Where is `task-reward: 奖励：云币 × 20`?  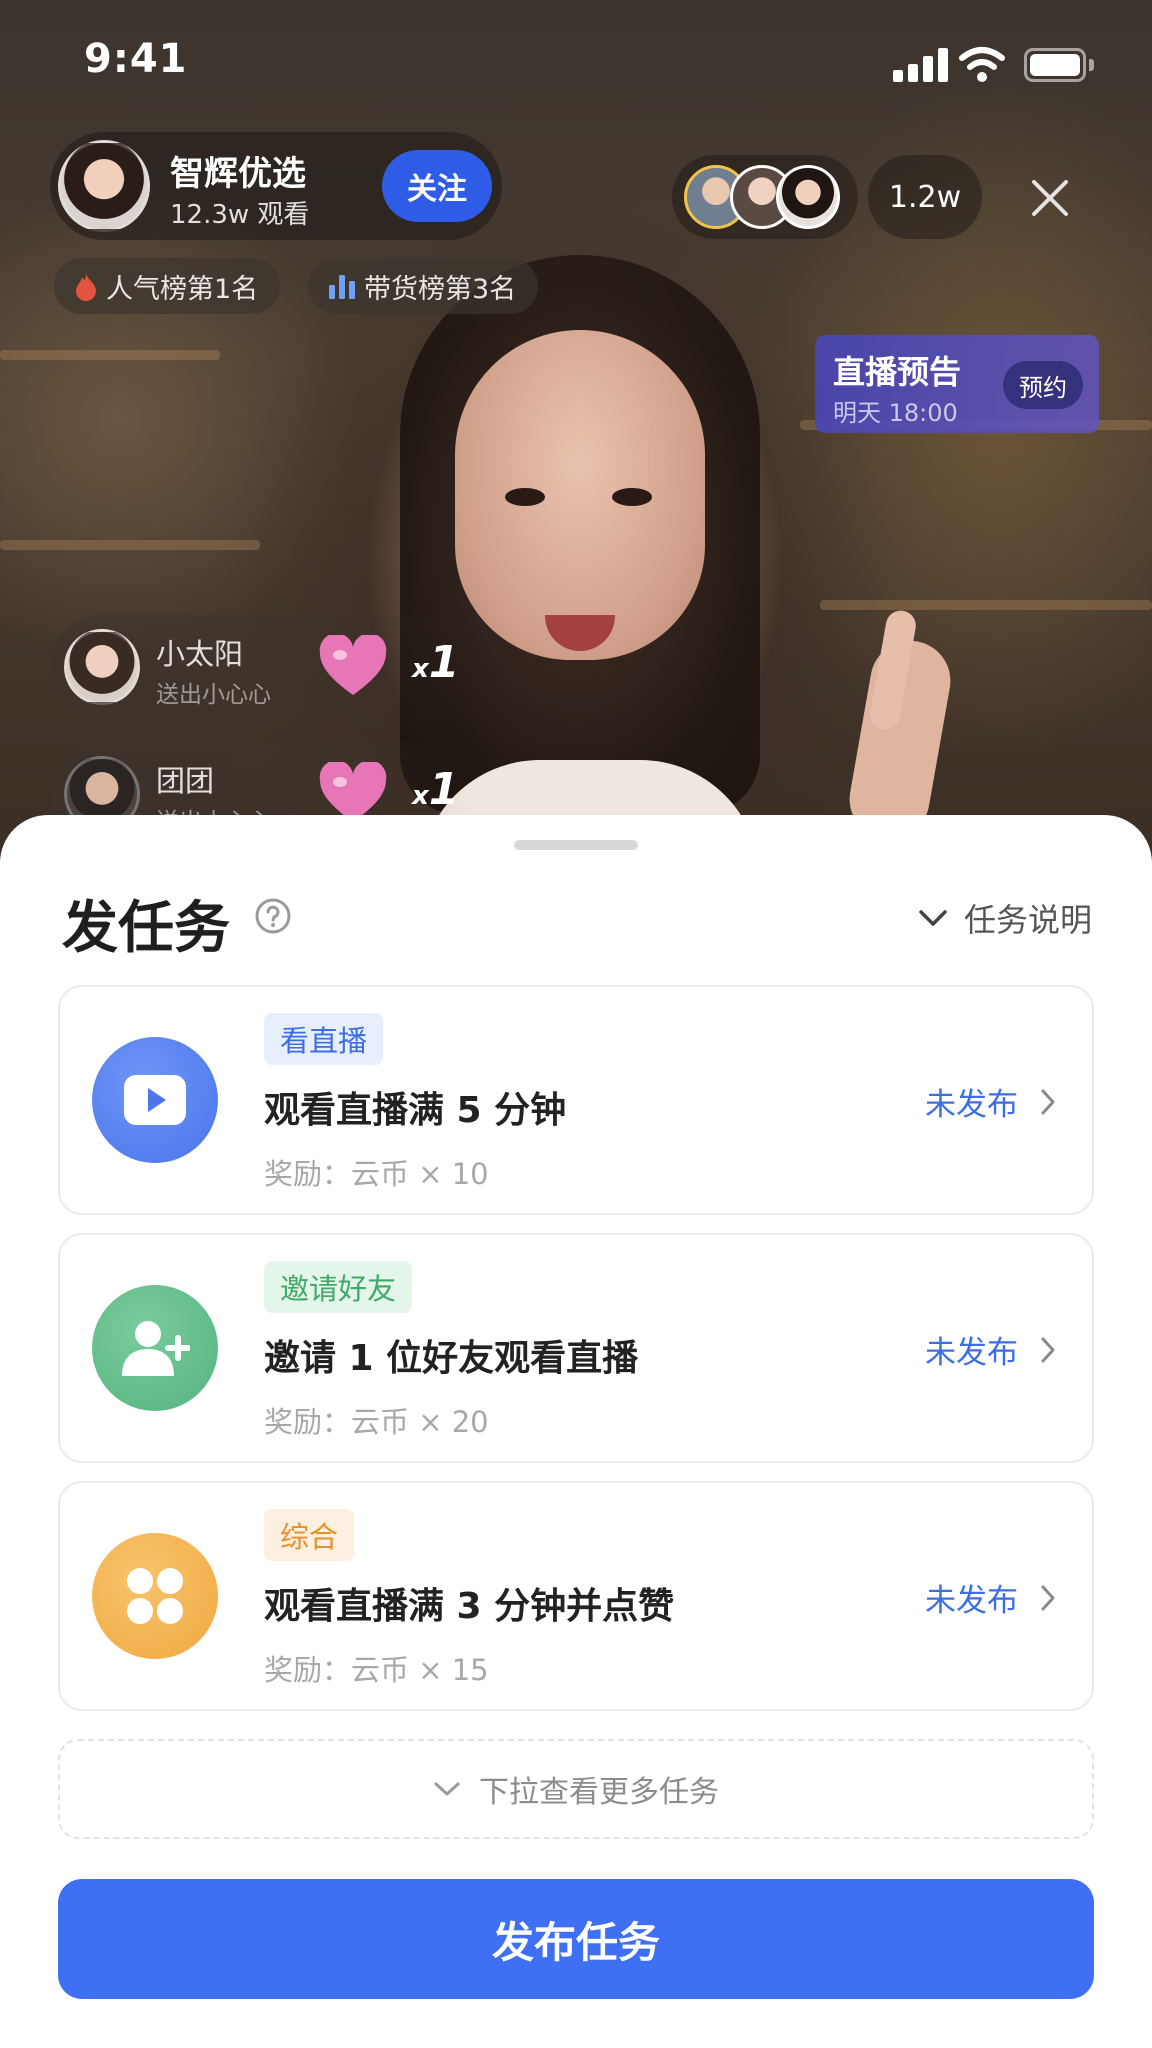
task-reward: 奖励：云币 × 20 is located at coordinates (376, 1422).